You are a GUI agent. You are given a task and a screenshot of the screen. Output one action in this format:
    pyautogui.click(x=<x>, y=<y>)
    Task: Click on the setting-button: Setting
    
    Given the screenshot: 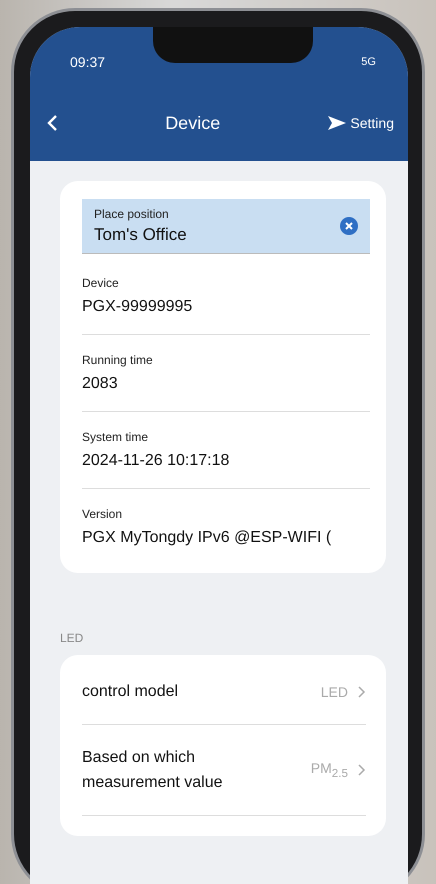 What is the action you would take?
    pyautogui.click(x=360, y=123)
    